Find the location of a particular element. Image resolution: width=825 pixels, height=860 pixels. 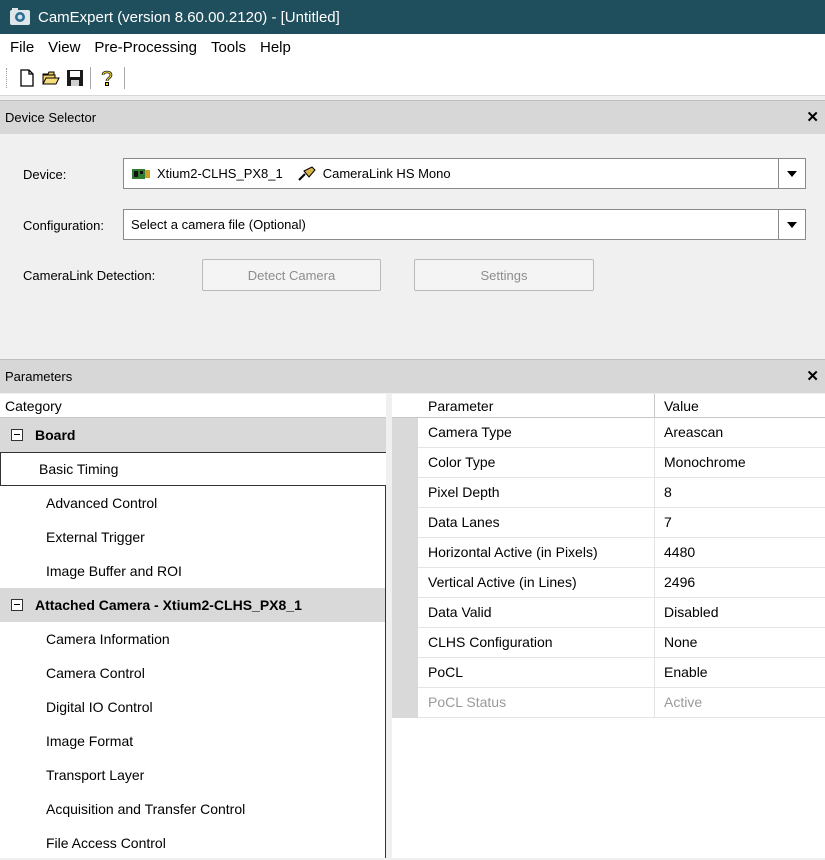

parameter-row: Horizontal Active (in Pixels) 4480 is located at coordinates (621, 553).